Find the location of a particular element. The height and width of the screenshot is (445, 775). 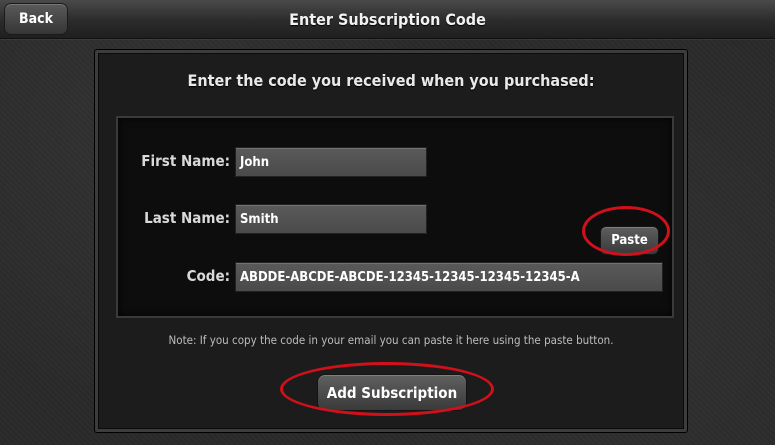

first-name-label: First Name: is located at coordinates (185, 161).